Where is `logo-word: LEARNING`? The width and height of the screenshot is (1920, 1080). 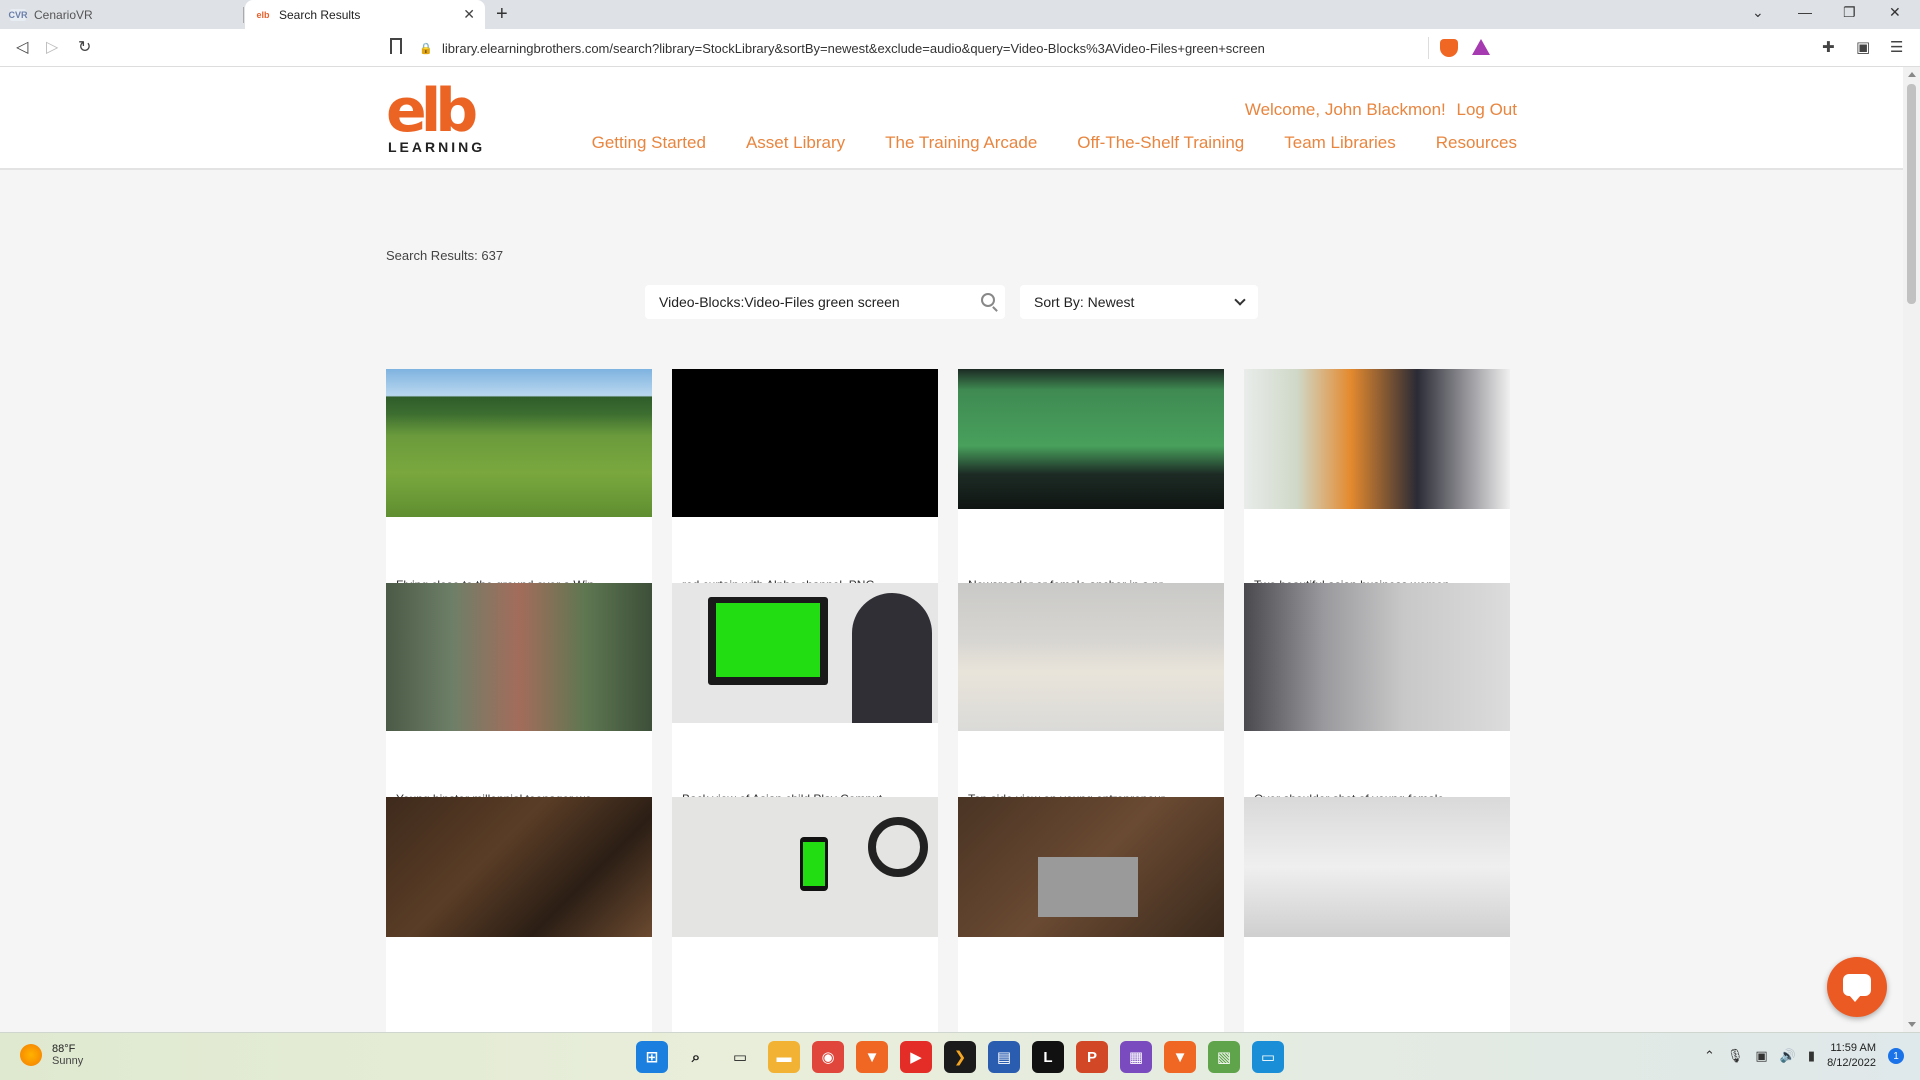
logo-word: LEARNING is located at coordinates (437, 147).